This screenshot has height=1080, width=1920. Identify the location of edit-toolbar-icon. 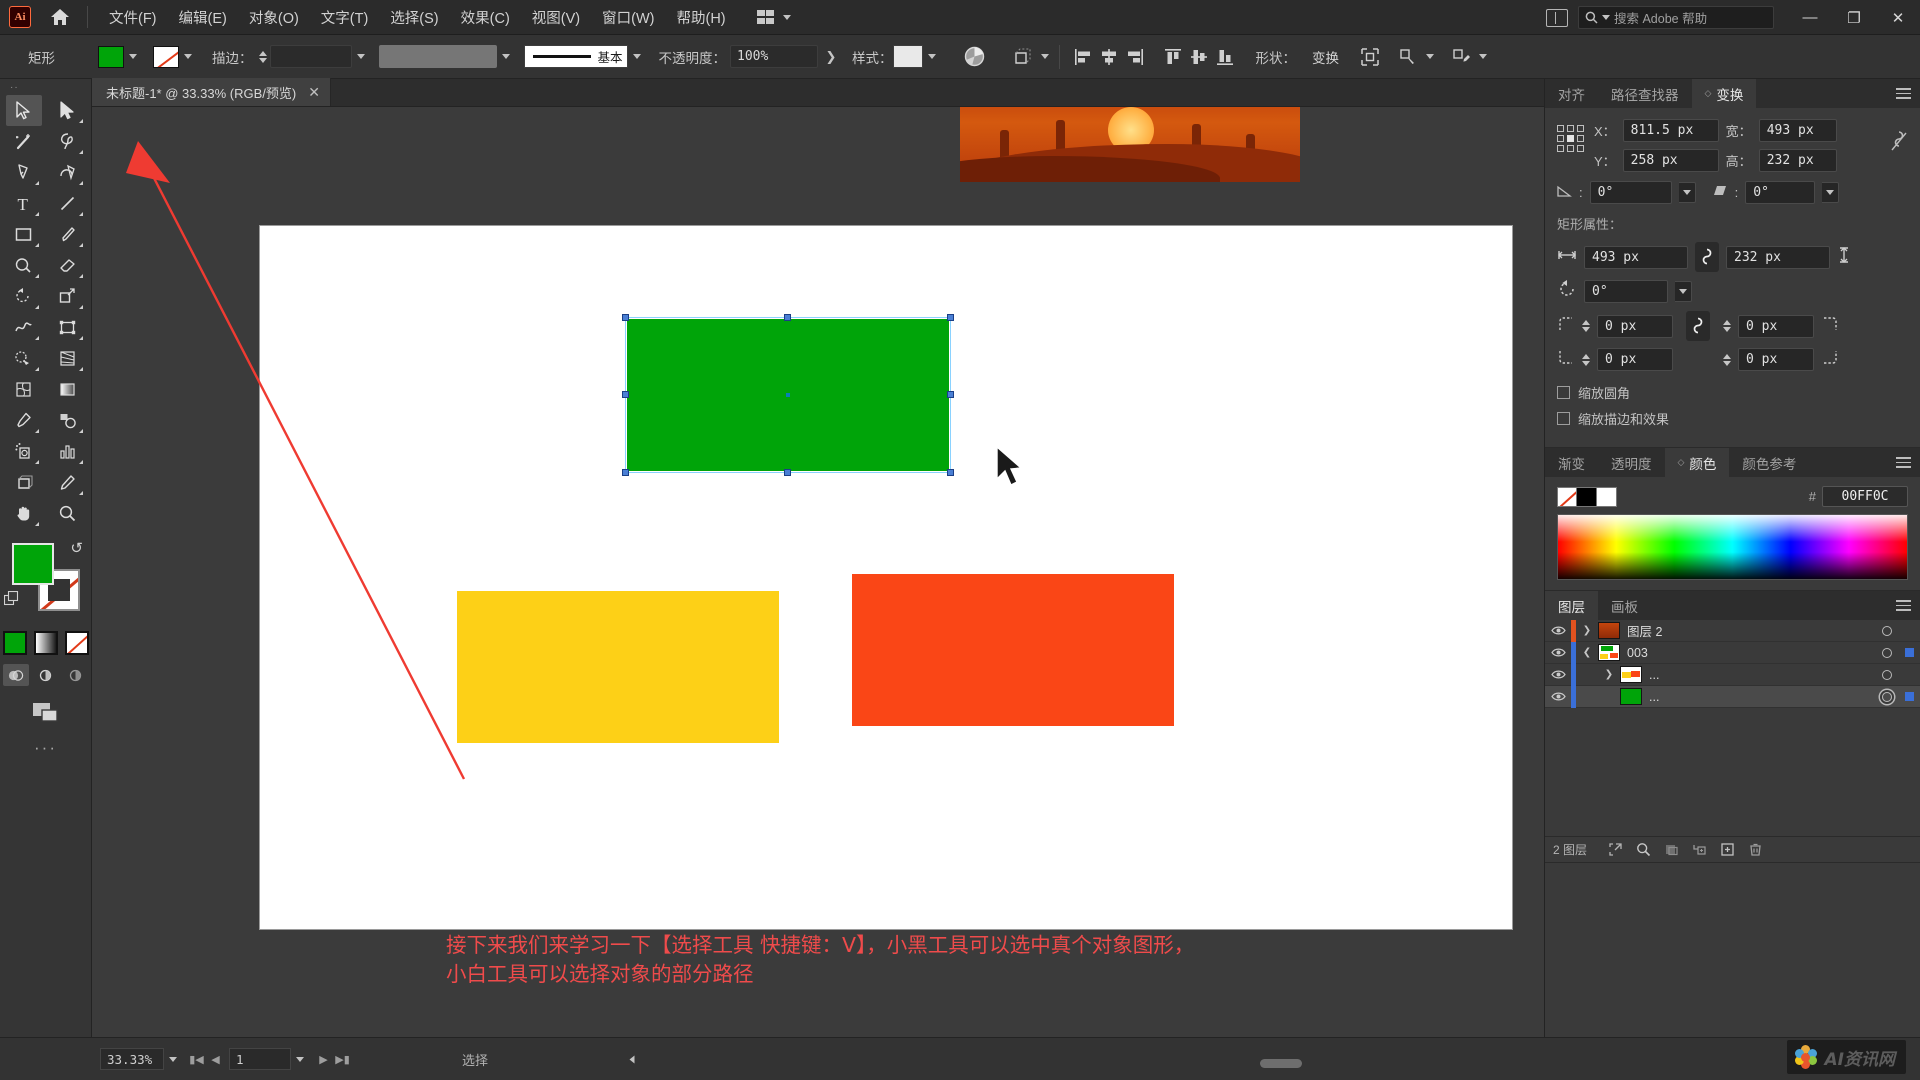
(1461, 57).